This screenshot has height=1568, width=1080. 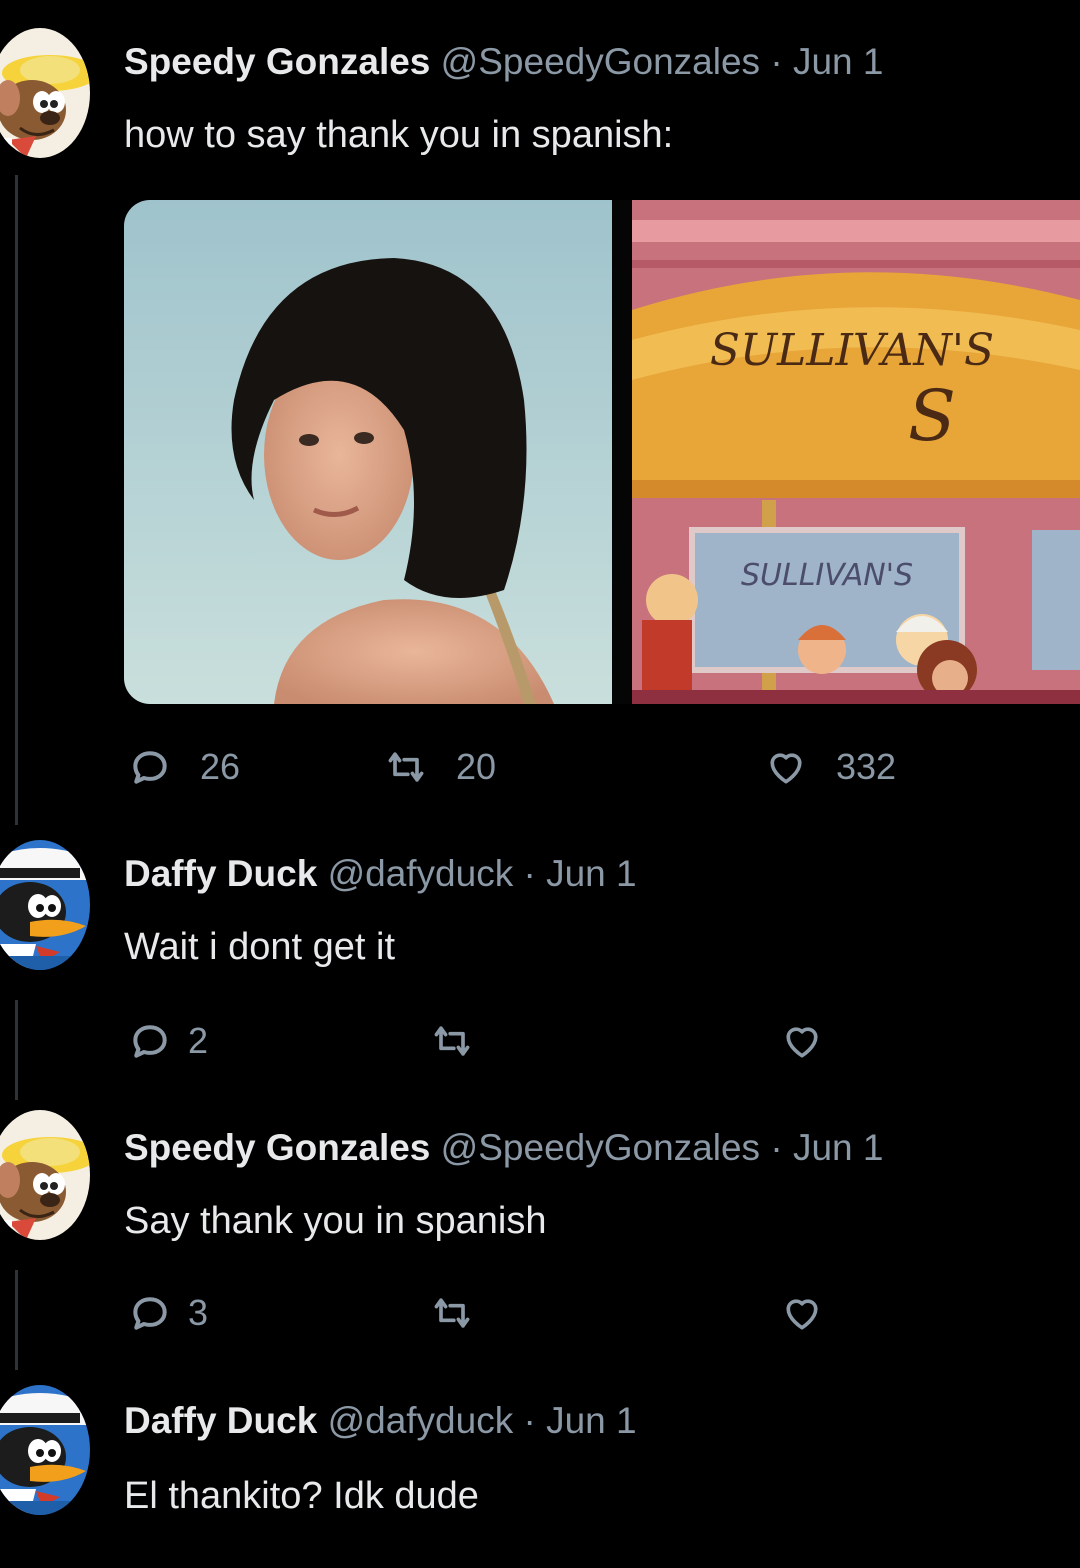 What do you see at coordinates (866, 766) in the screenshot?
I see `like-count: 332` at bounding box center [866, 766].